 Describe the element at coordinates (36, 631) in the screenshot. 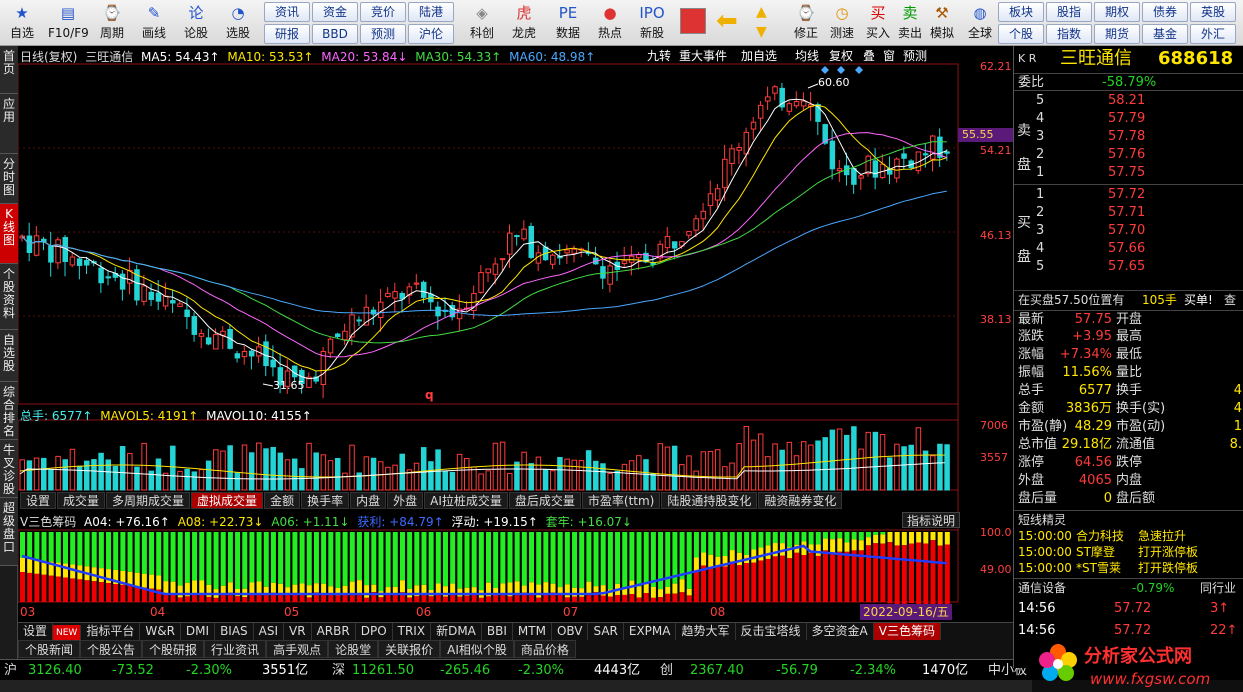

I see `indicator-tab: 设置` at that location.